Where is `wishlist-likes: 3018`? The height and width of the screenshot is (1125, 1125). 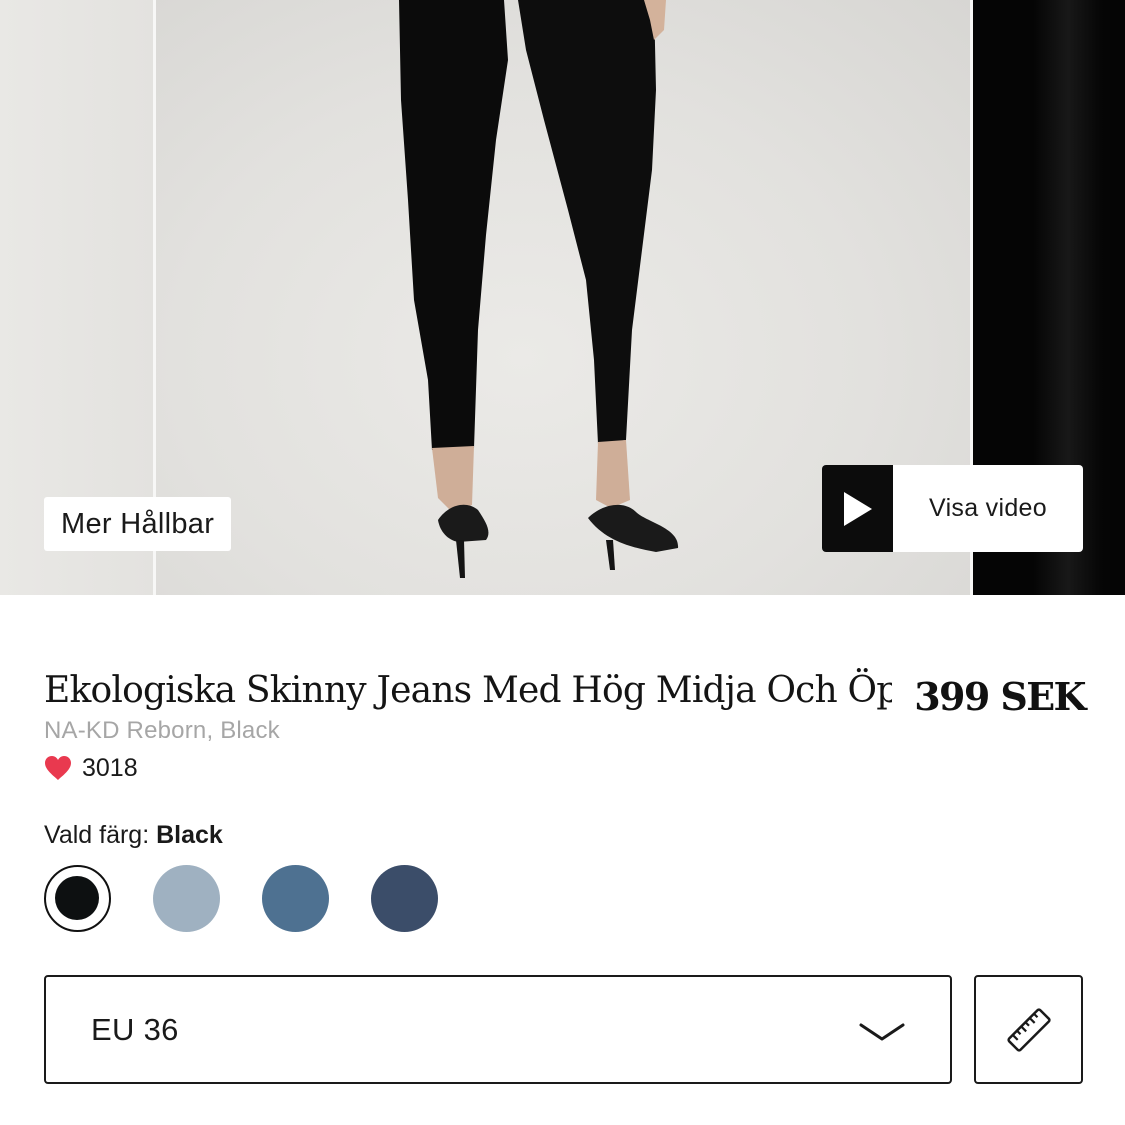 wishlist-likes: 3018 is located at coordinates (91, 768).